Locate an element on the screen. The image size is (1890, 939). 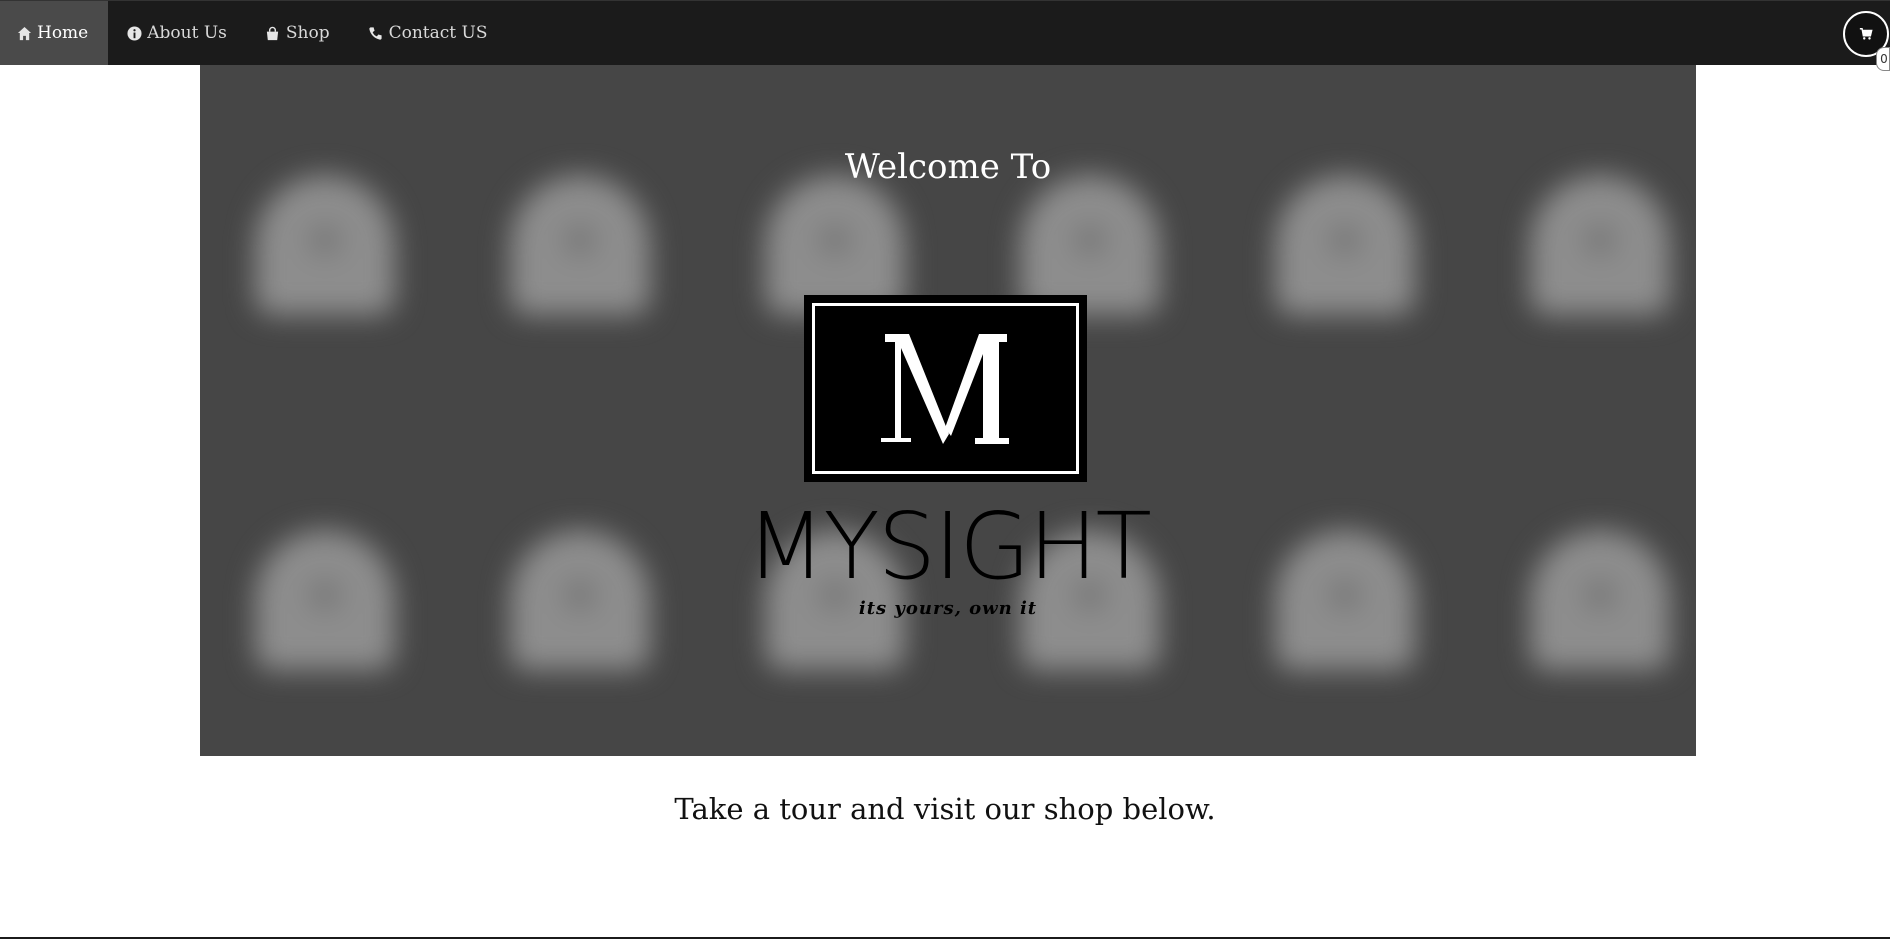
tour-invitation-text: Take a tour and visit our shop below. is located at coordinates (945, 809).